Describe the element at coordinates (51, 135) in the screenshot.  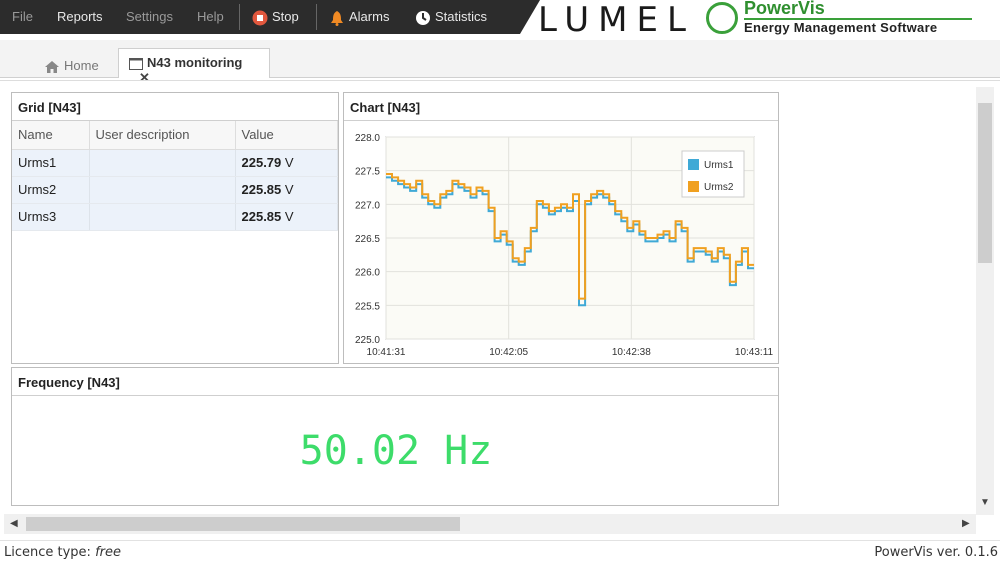
I see `column-header-name: Name` at that location.